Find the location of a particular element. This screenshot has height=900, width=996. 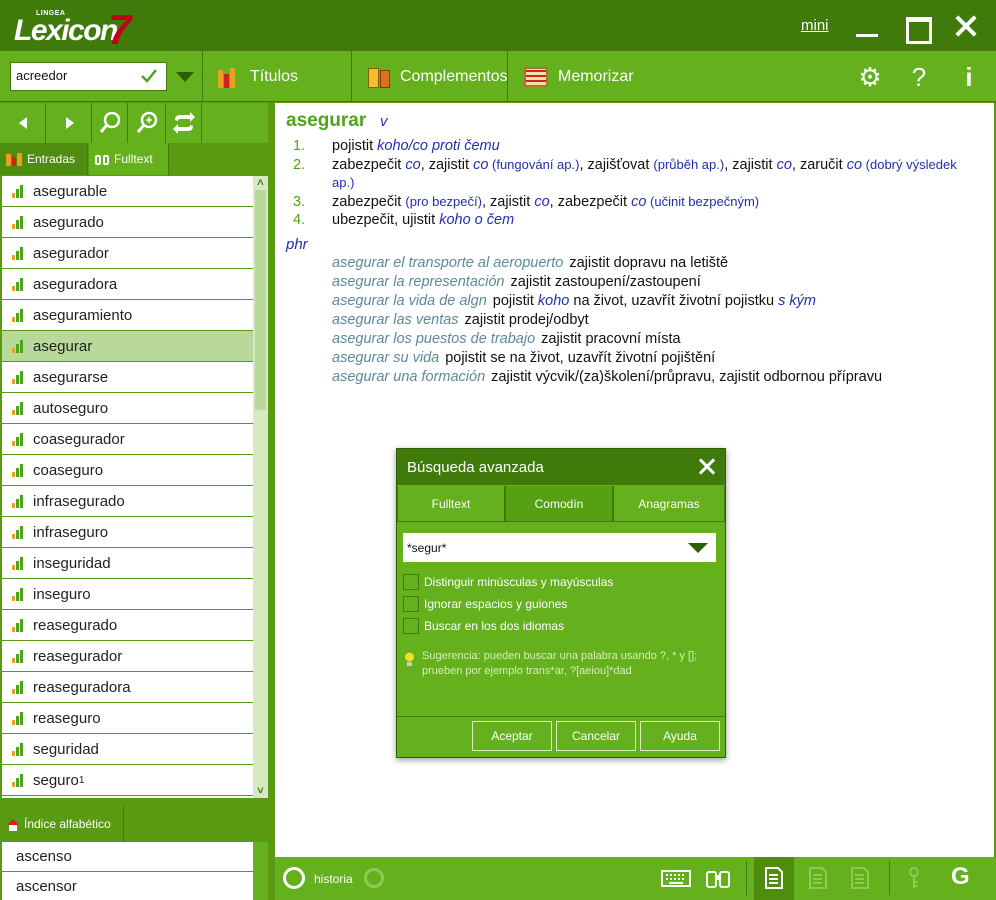

phrase-source: asegurar la vida de algn is located at coordinates (409, 301).